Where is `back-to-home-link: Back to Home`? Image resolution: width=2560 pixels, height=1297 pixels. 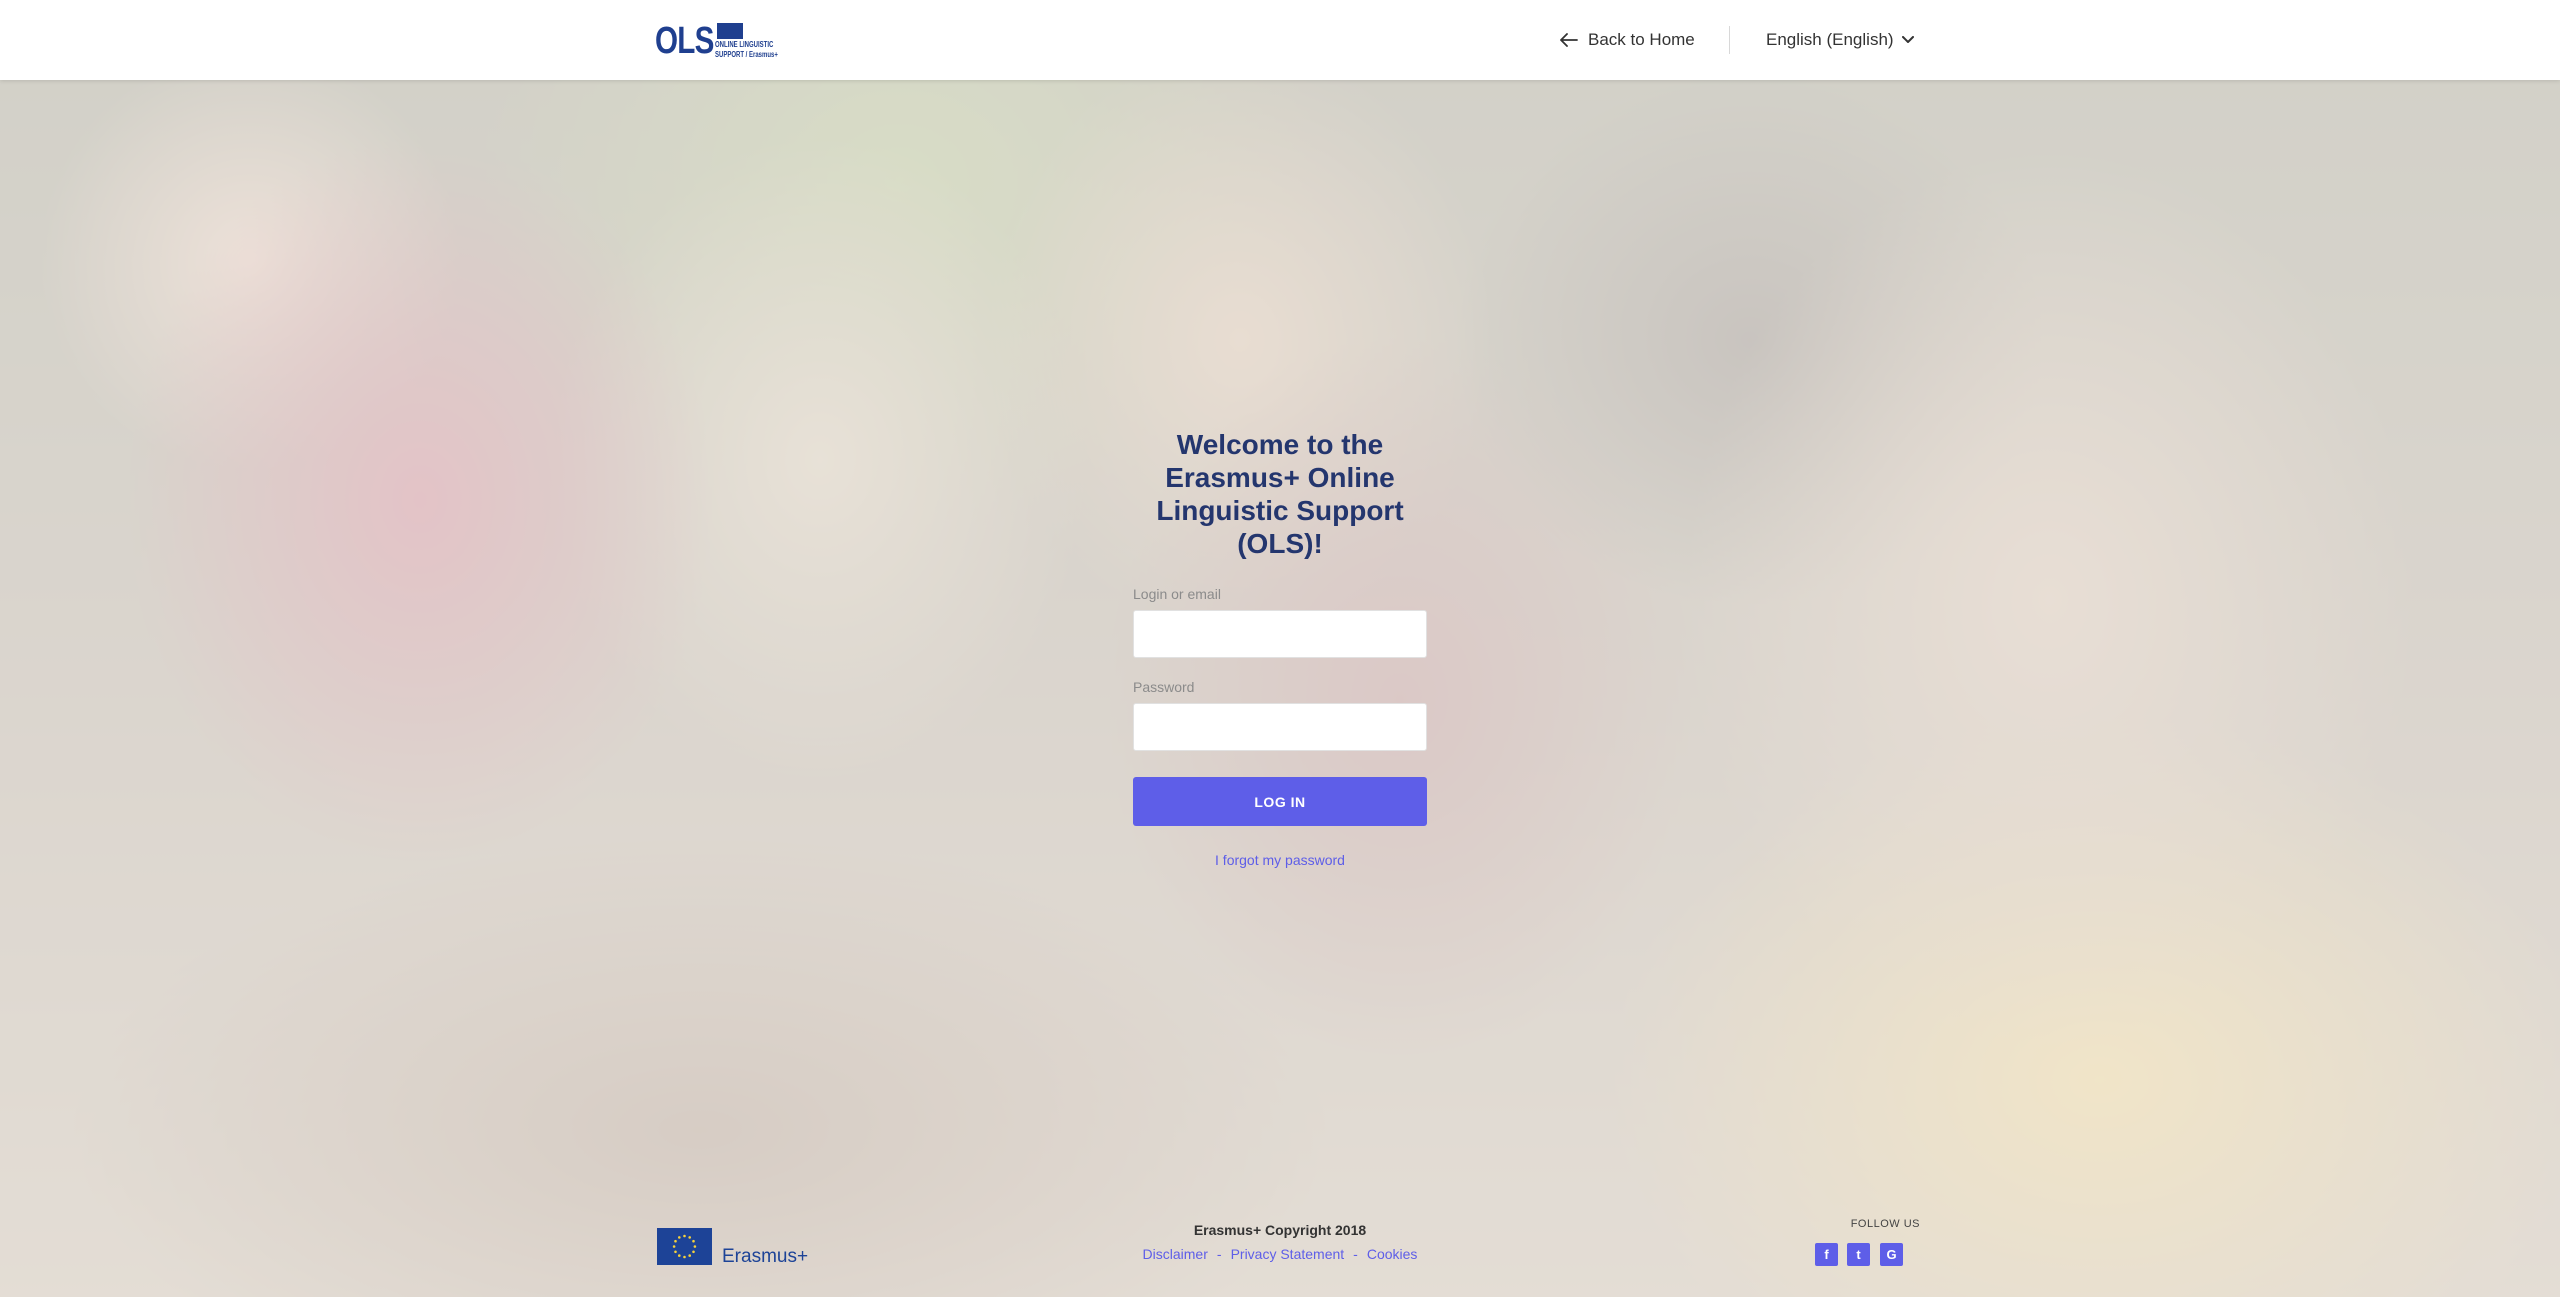 back-to-home-link: Back to Home is located at coordinates (1627, 40).